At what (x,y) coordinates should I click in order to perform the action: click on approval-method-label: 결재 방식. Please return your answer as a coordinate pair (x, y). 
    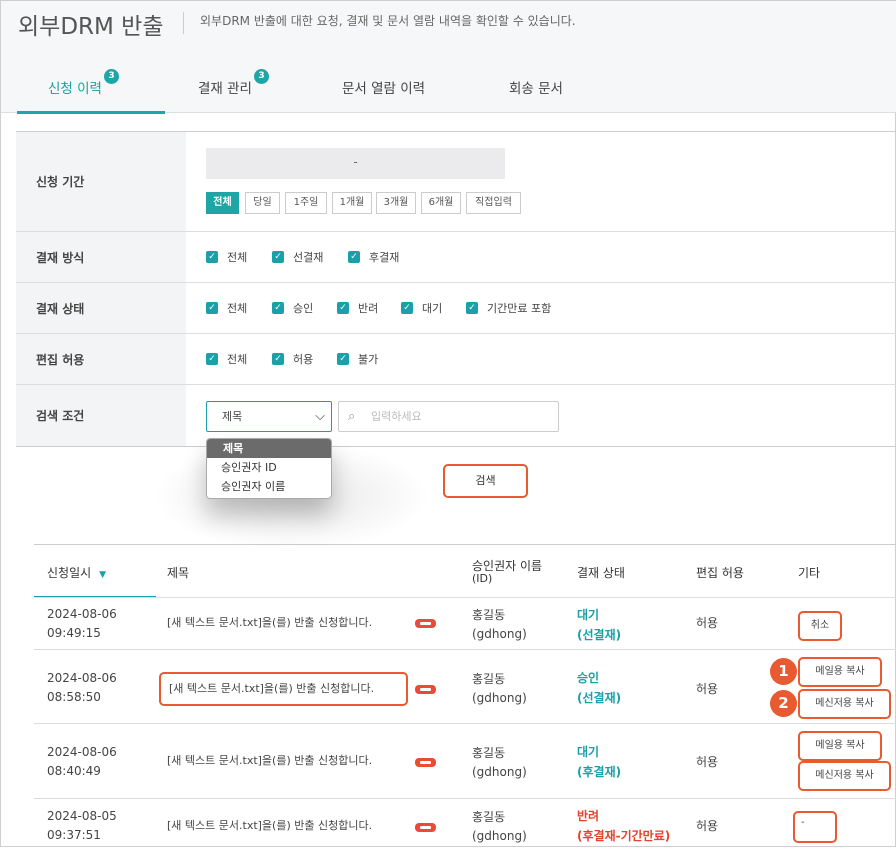
    Looking at the image, I should click on (101, 257).